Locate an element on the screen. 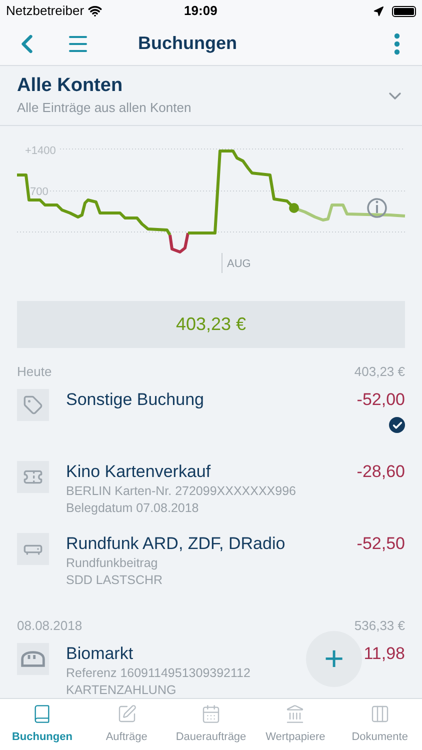  current-point is located at coordinates (294, 208).